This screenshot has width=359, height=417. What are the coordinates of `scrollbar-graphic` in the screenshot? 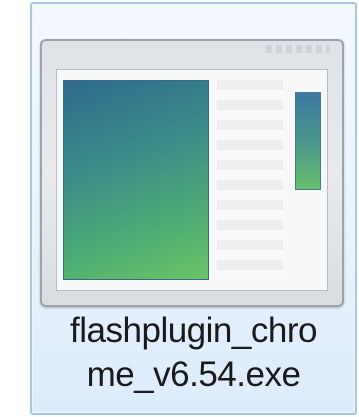 It's located at (308, 141).